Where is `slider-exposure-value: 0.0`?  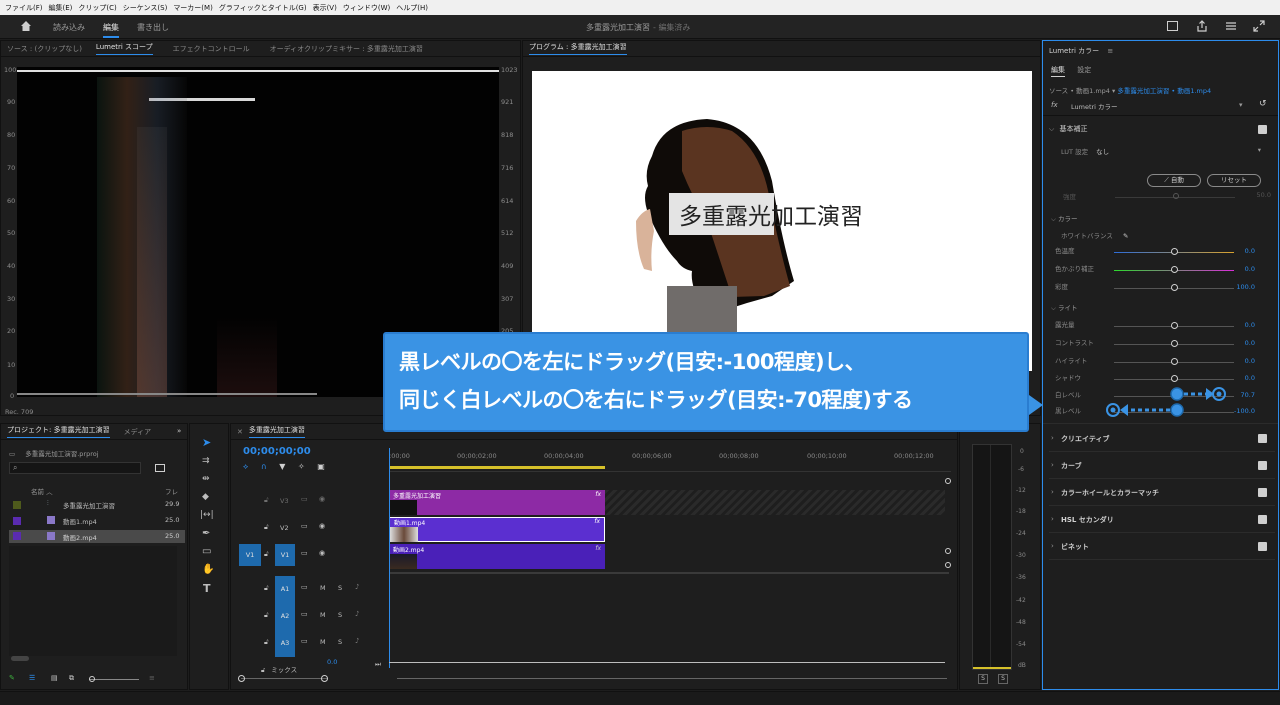
slider-exposure-value: 0.0 is located at coordinates (1250, 325).